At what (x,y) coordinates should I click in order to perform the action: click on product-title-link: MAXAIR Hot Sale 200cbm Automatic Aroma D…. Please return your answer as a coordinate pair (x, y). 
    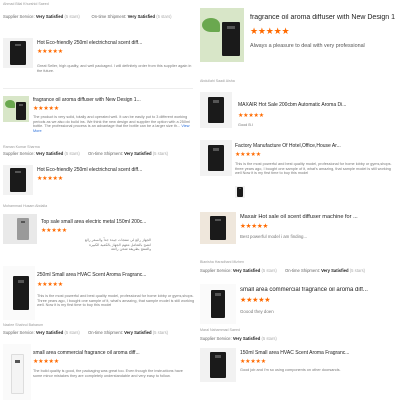
    Looking at the image, I should click on (318, 105).